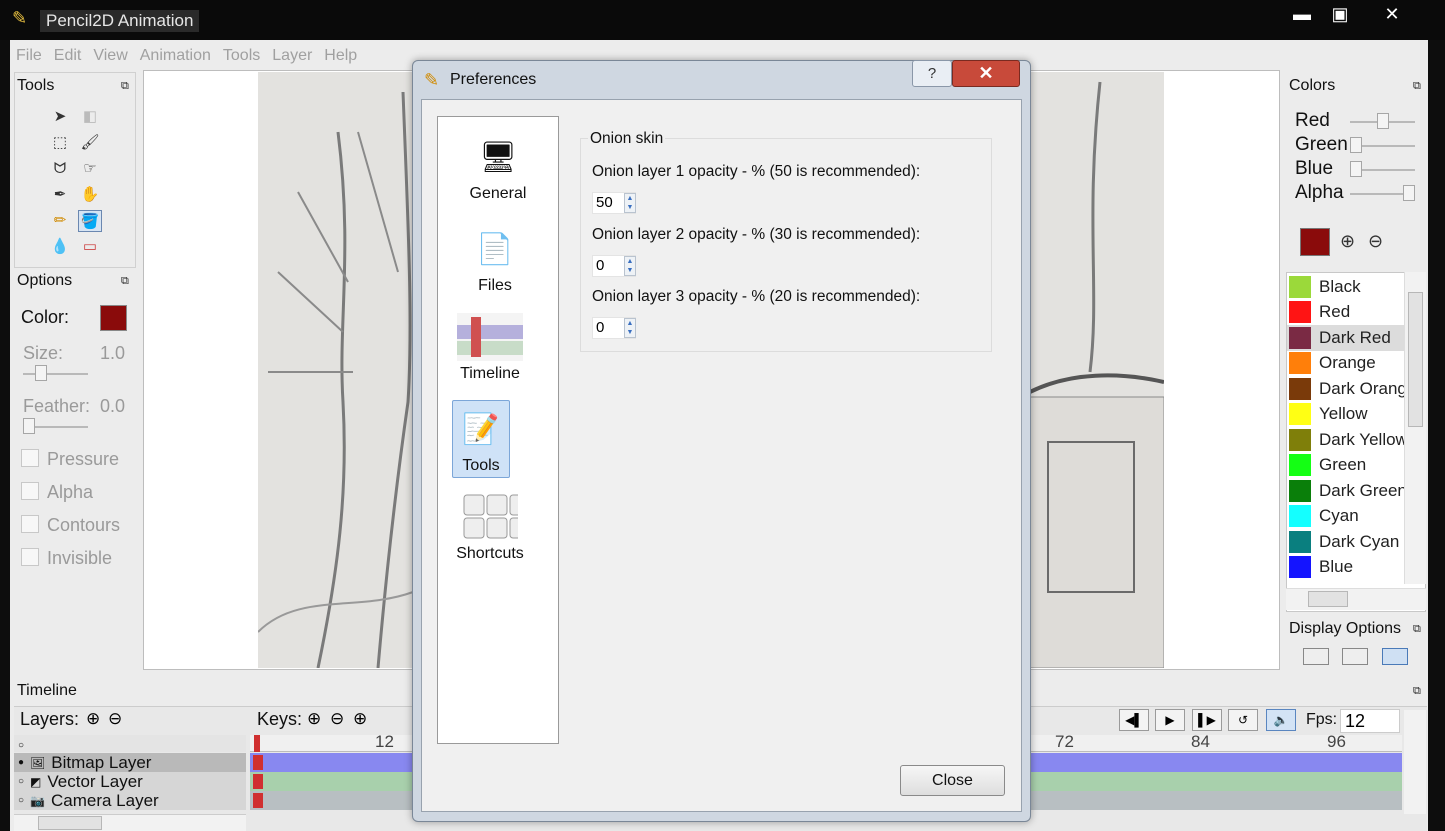 The width and height of the screenshot is (1445, 831). Describe the element at coordinates (130, 762) in the screenshot. I see `layer-row-bitmap: ● 🖼 Bitmap Layer` at that location.